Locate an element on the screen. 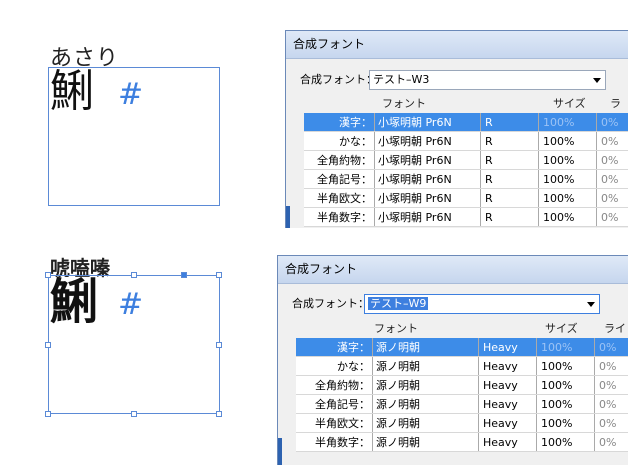 The height and width of the screenshot is (465, 628). table-row: 全角記号： 源ノ明朝 Heavy 100% 0% is located at coordinates (462, 404).